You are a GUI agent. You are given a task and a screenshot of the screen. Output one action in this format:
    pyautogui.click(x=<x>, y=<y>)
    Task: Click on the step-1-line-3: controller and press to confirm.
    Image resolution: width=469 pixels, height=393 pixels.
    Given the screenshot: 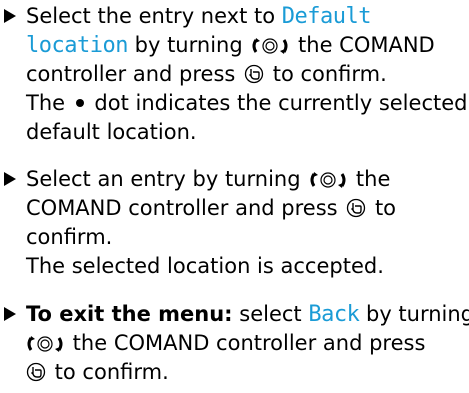 What is the action you would take?
    pyautogui.click(x=206, y=74)
    